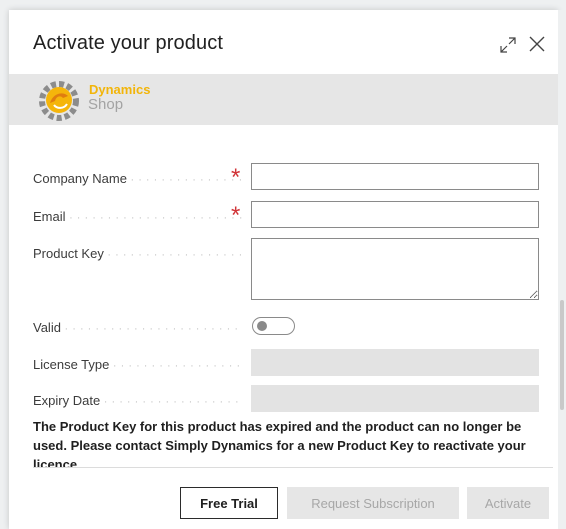  I want to click on expand-icon, so click(508, 45).